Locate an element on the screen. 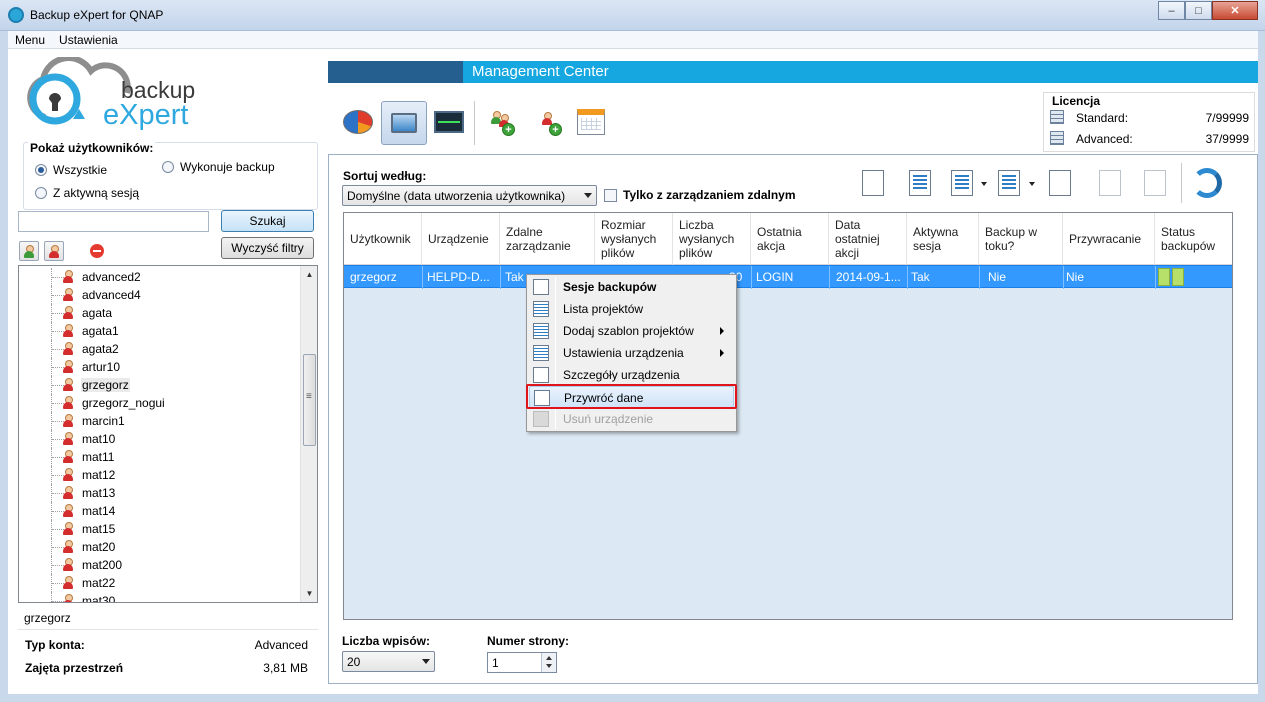 The image size is (1265, 702). stepper-buttons is located at coordinates (548, 662).